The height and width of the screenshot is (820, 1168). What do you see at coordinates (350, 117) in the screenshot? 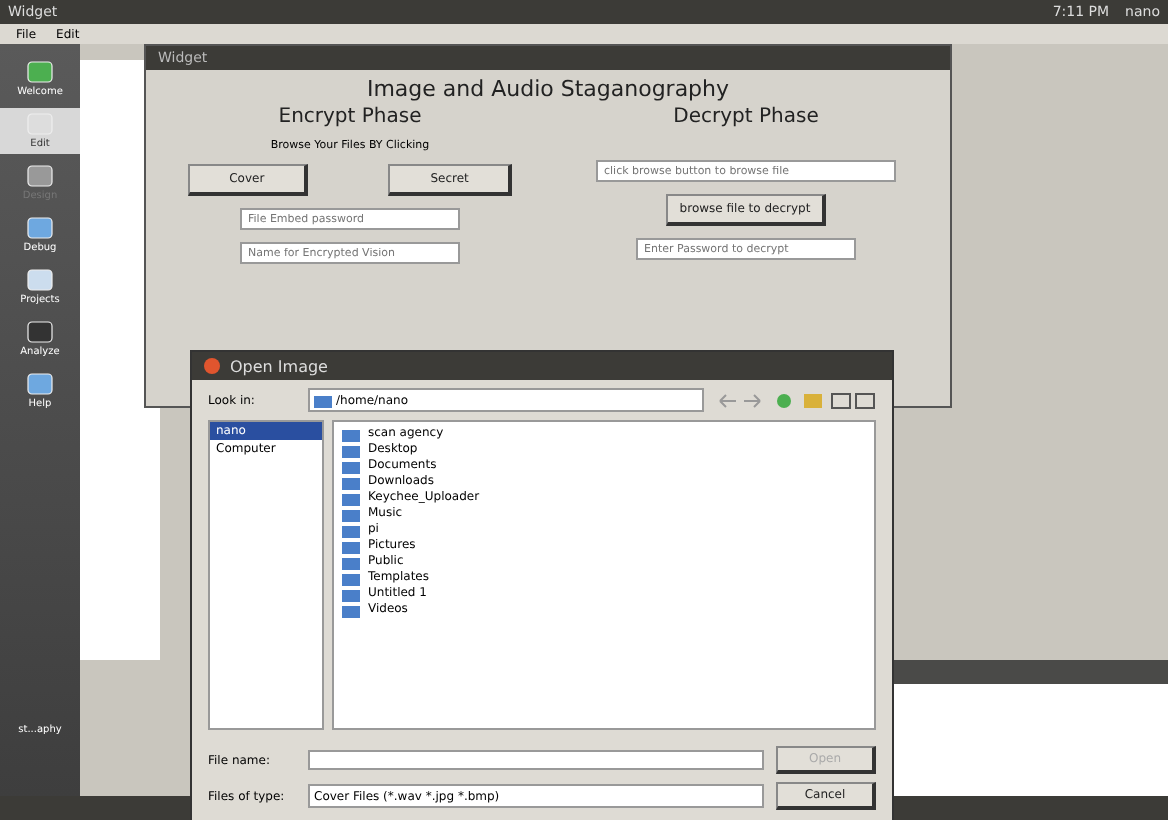
I see `section-title: Encrypt Phase` at bounding box center [350, 117].